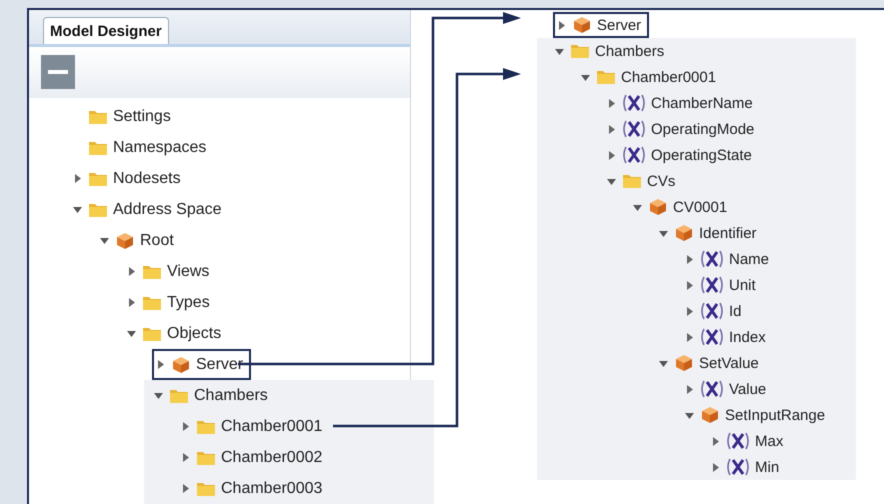 This screenshot has width=884, height=504. What do you see at coordinates (726, 259) in the screenshot?
I see `tree-item: Name` at bounding box center [726, 259].